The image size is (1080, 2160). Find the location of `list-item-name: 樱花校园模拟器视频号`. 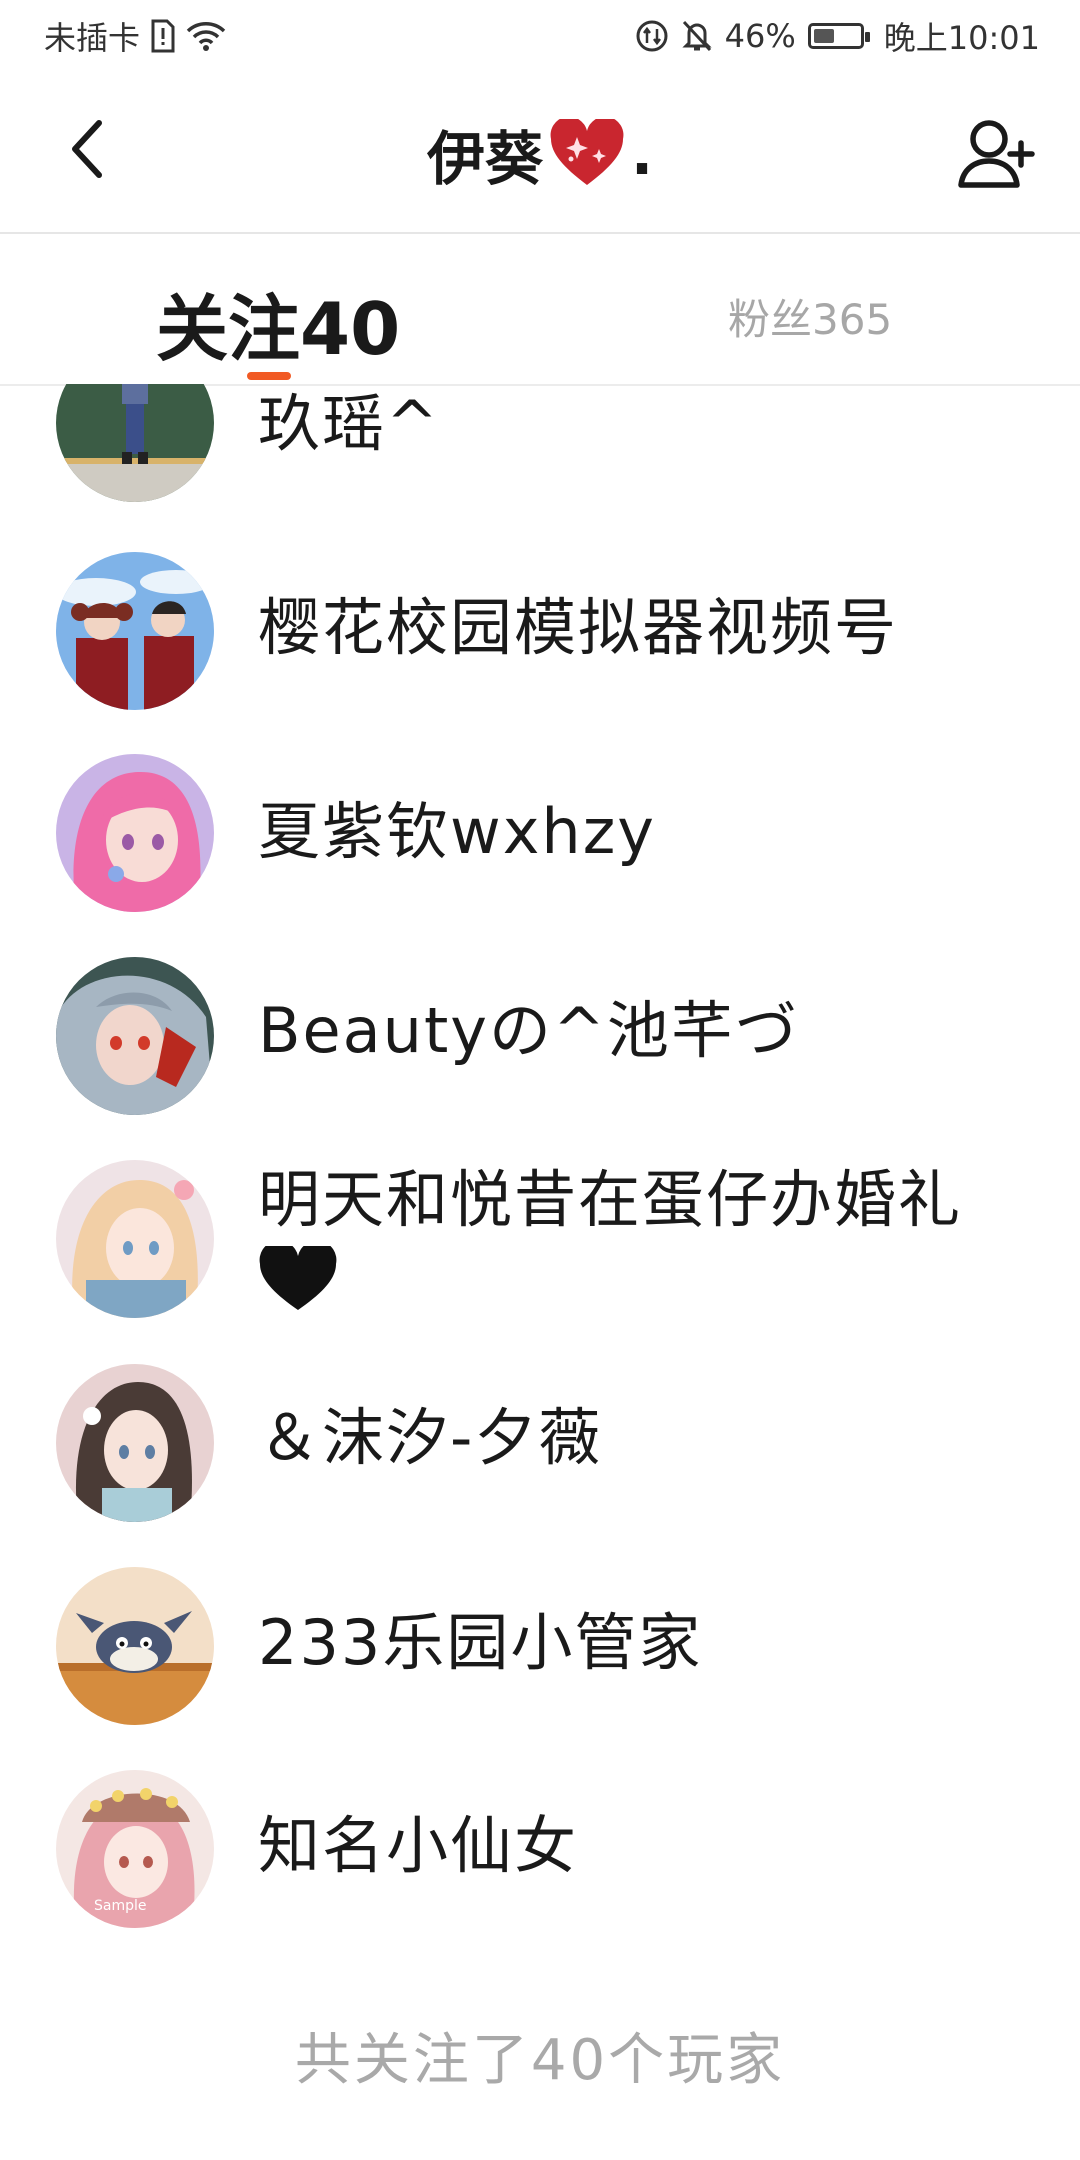

list-item-name: 樱花校园模拟器视频号 is located at coordinates (578, 627).